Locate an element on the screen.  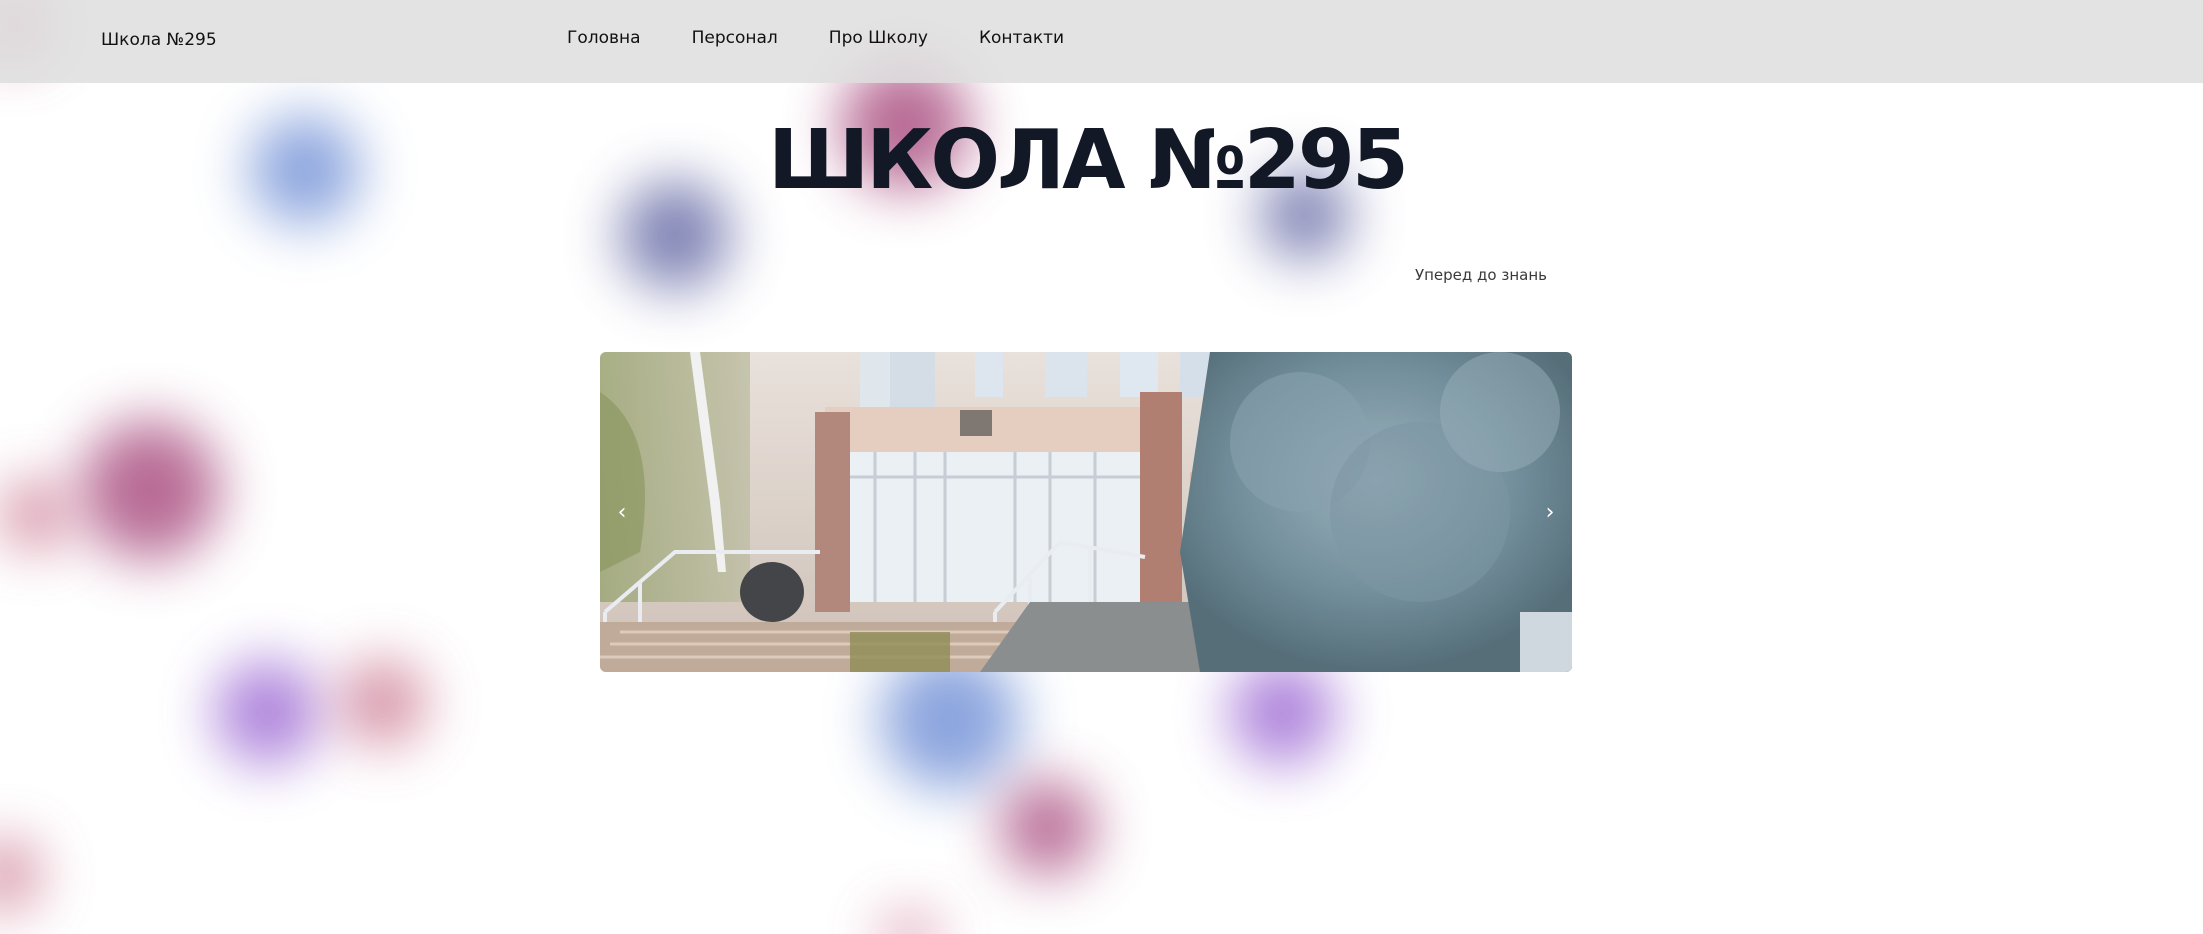
main-nav: Головна Персонал Про Школу Контакти is located at coordinates (841, 38).